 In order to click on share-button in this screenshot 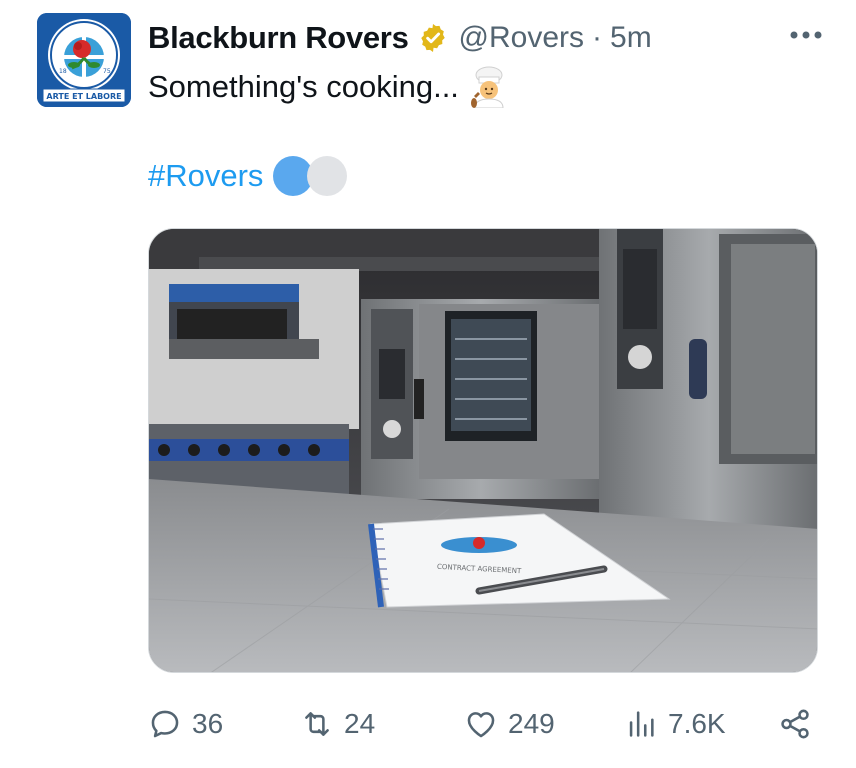, I will do `click(795, 724)`.